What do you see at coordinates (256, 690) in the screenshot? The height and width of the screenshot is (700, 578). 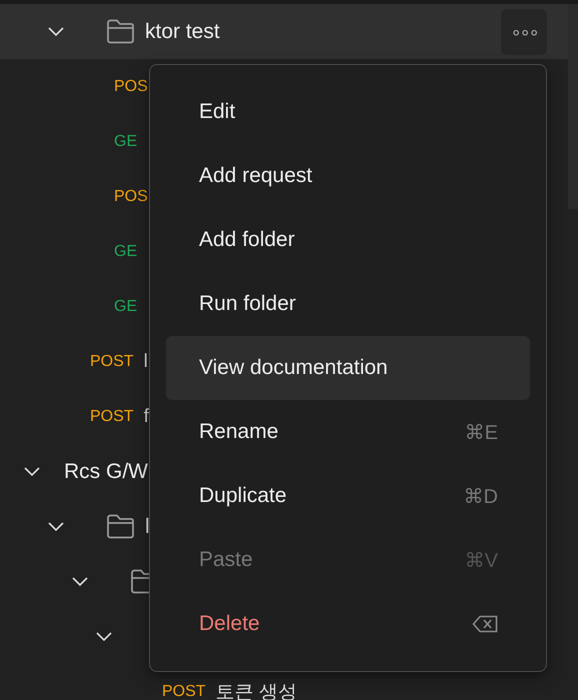 I see `request-name: 토큰 생성` at bounding box center [256, 690].